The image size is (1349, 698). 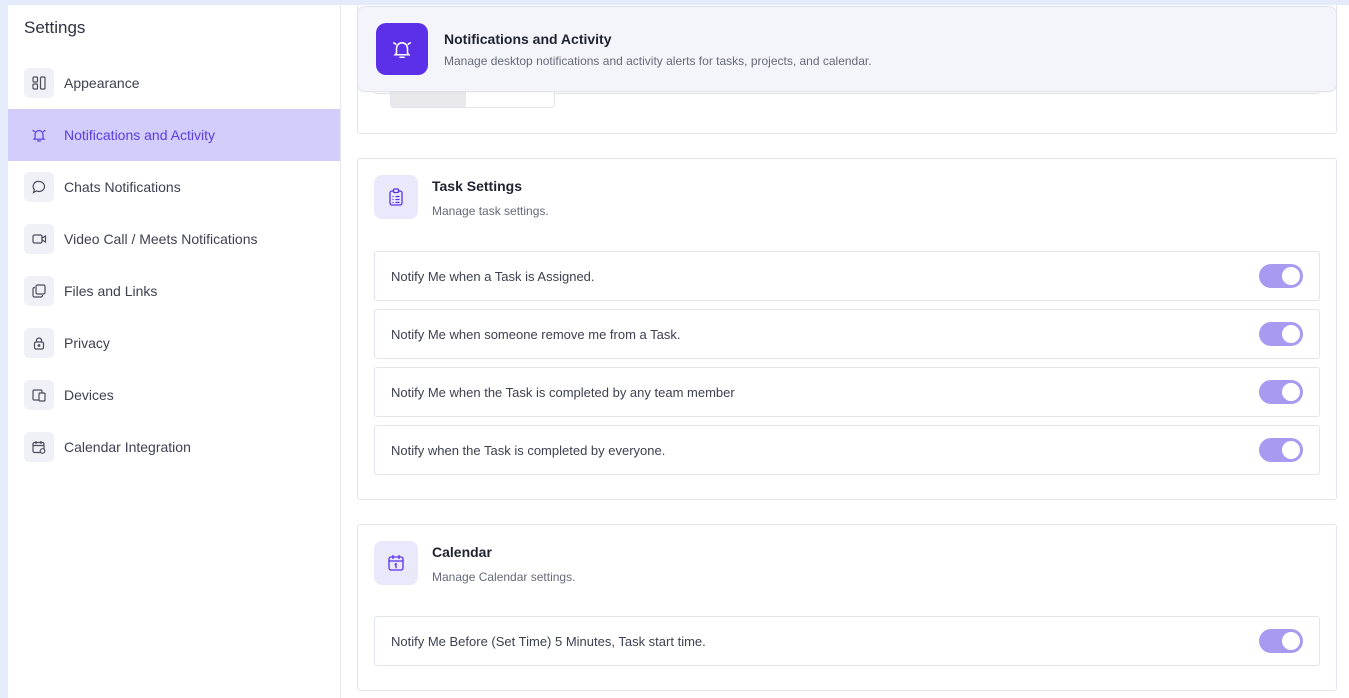 What do you see at coordinates (847, 276) in the screenshot?
I see `option-row-task-assigned: Notify Me when a Task is Assigned.` at bounding box center [847, 276].